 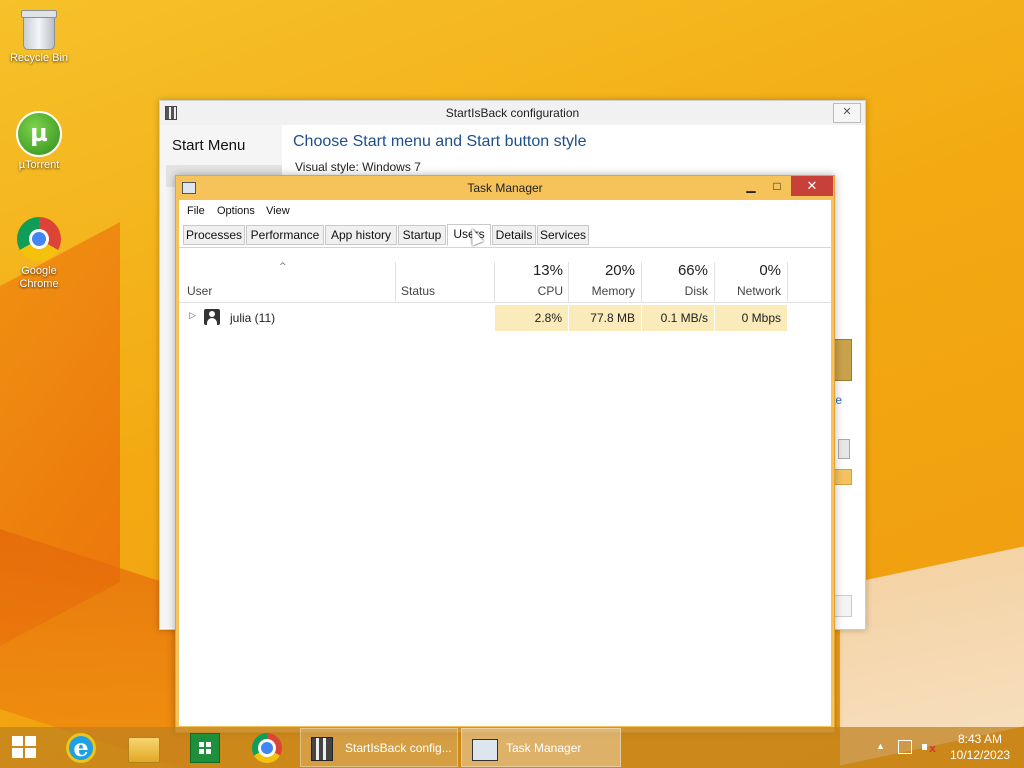 What do you see at coordinates (422, 235) in the screenshot?
I see `tab-startup: Startup` at bounding box center [422, 235].